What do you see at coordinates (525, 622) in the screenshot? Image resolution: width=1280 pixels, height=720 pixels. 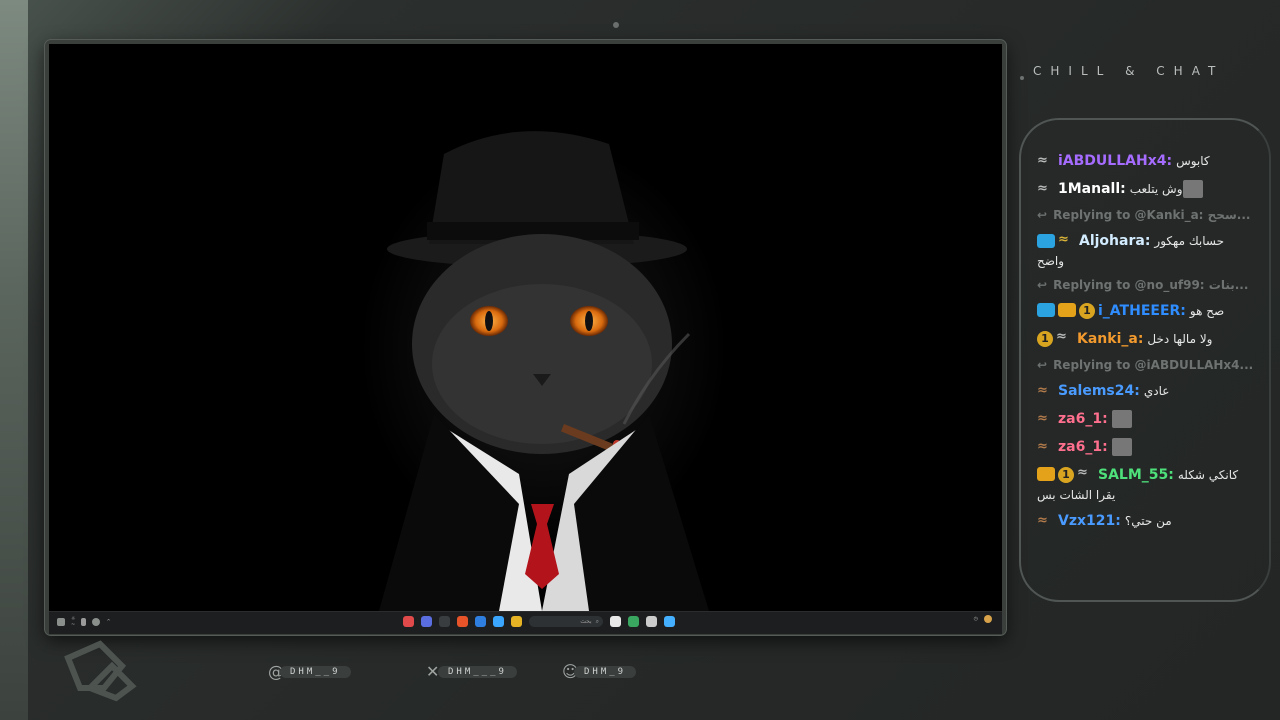 I see `taskbar: ☼ ~ ^ بحث ⌕ ◷` at bounding box center [525, 622].